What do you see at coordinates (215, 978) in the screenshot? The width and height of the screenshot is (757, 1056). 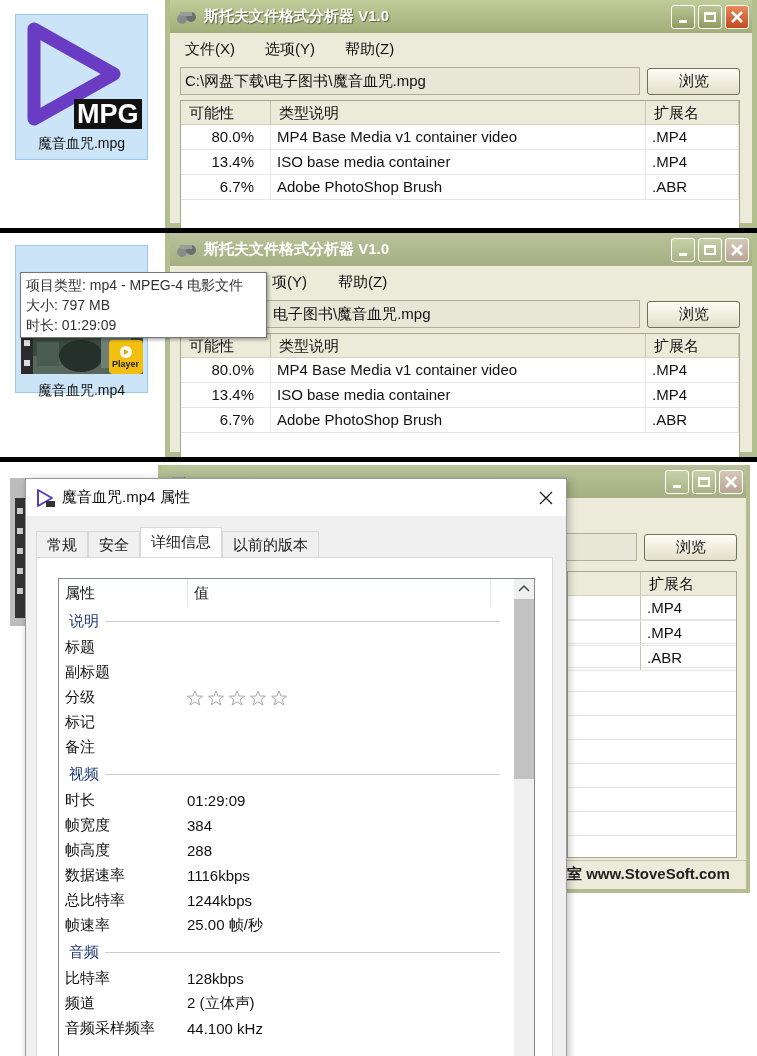 I see `property-value: 128kbps` at bounding box center [215, 978].